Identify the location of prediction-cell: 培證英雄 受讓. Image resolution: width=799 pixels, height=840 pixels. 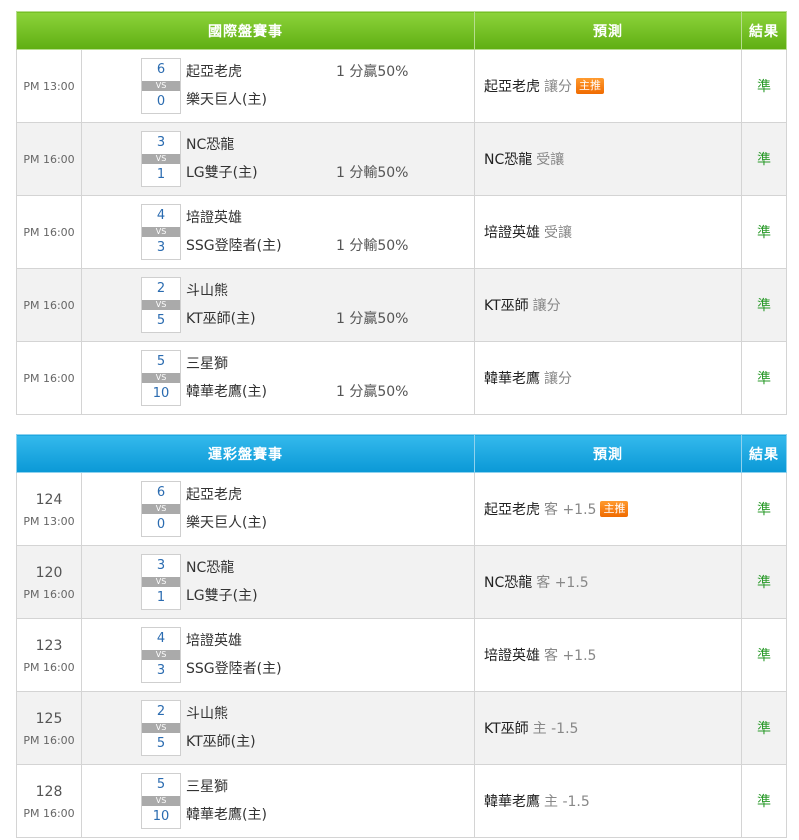
(608, 232).